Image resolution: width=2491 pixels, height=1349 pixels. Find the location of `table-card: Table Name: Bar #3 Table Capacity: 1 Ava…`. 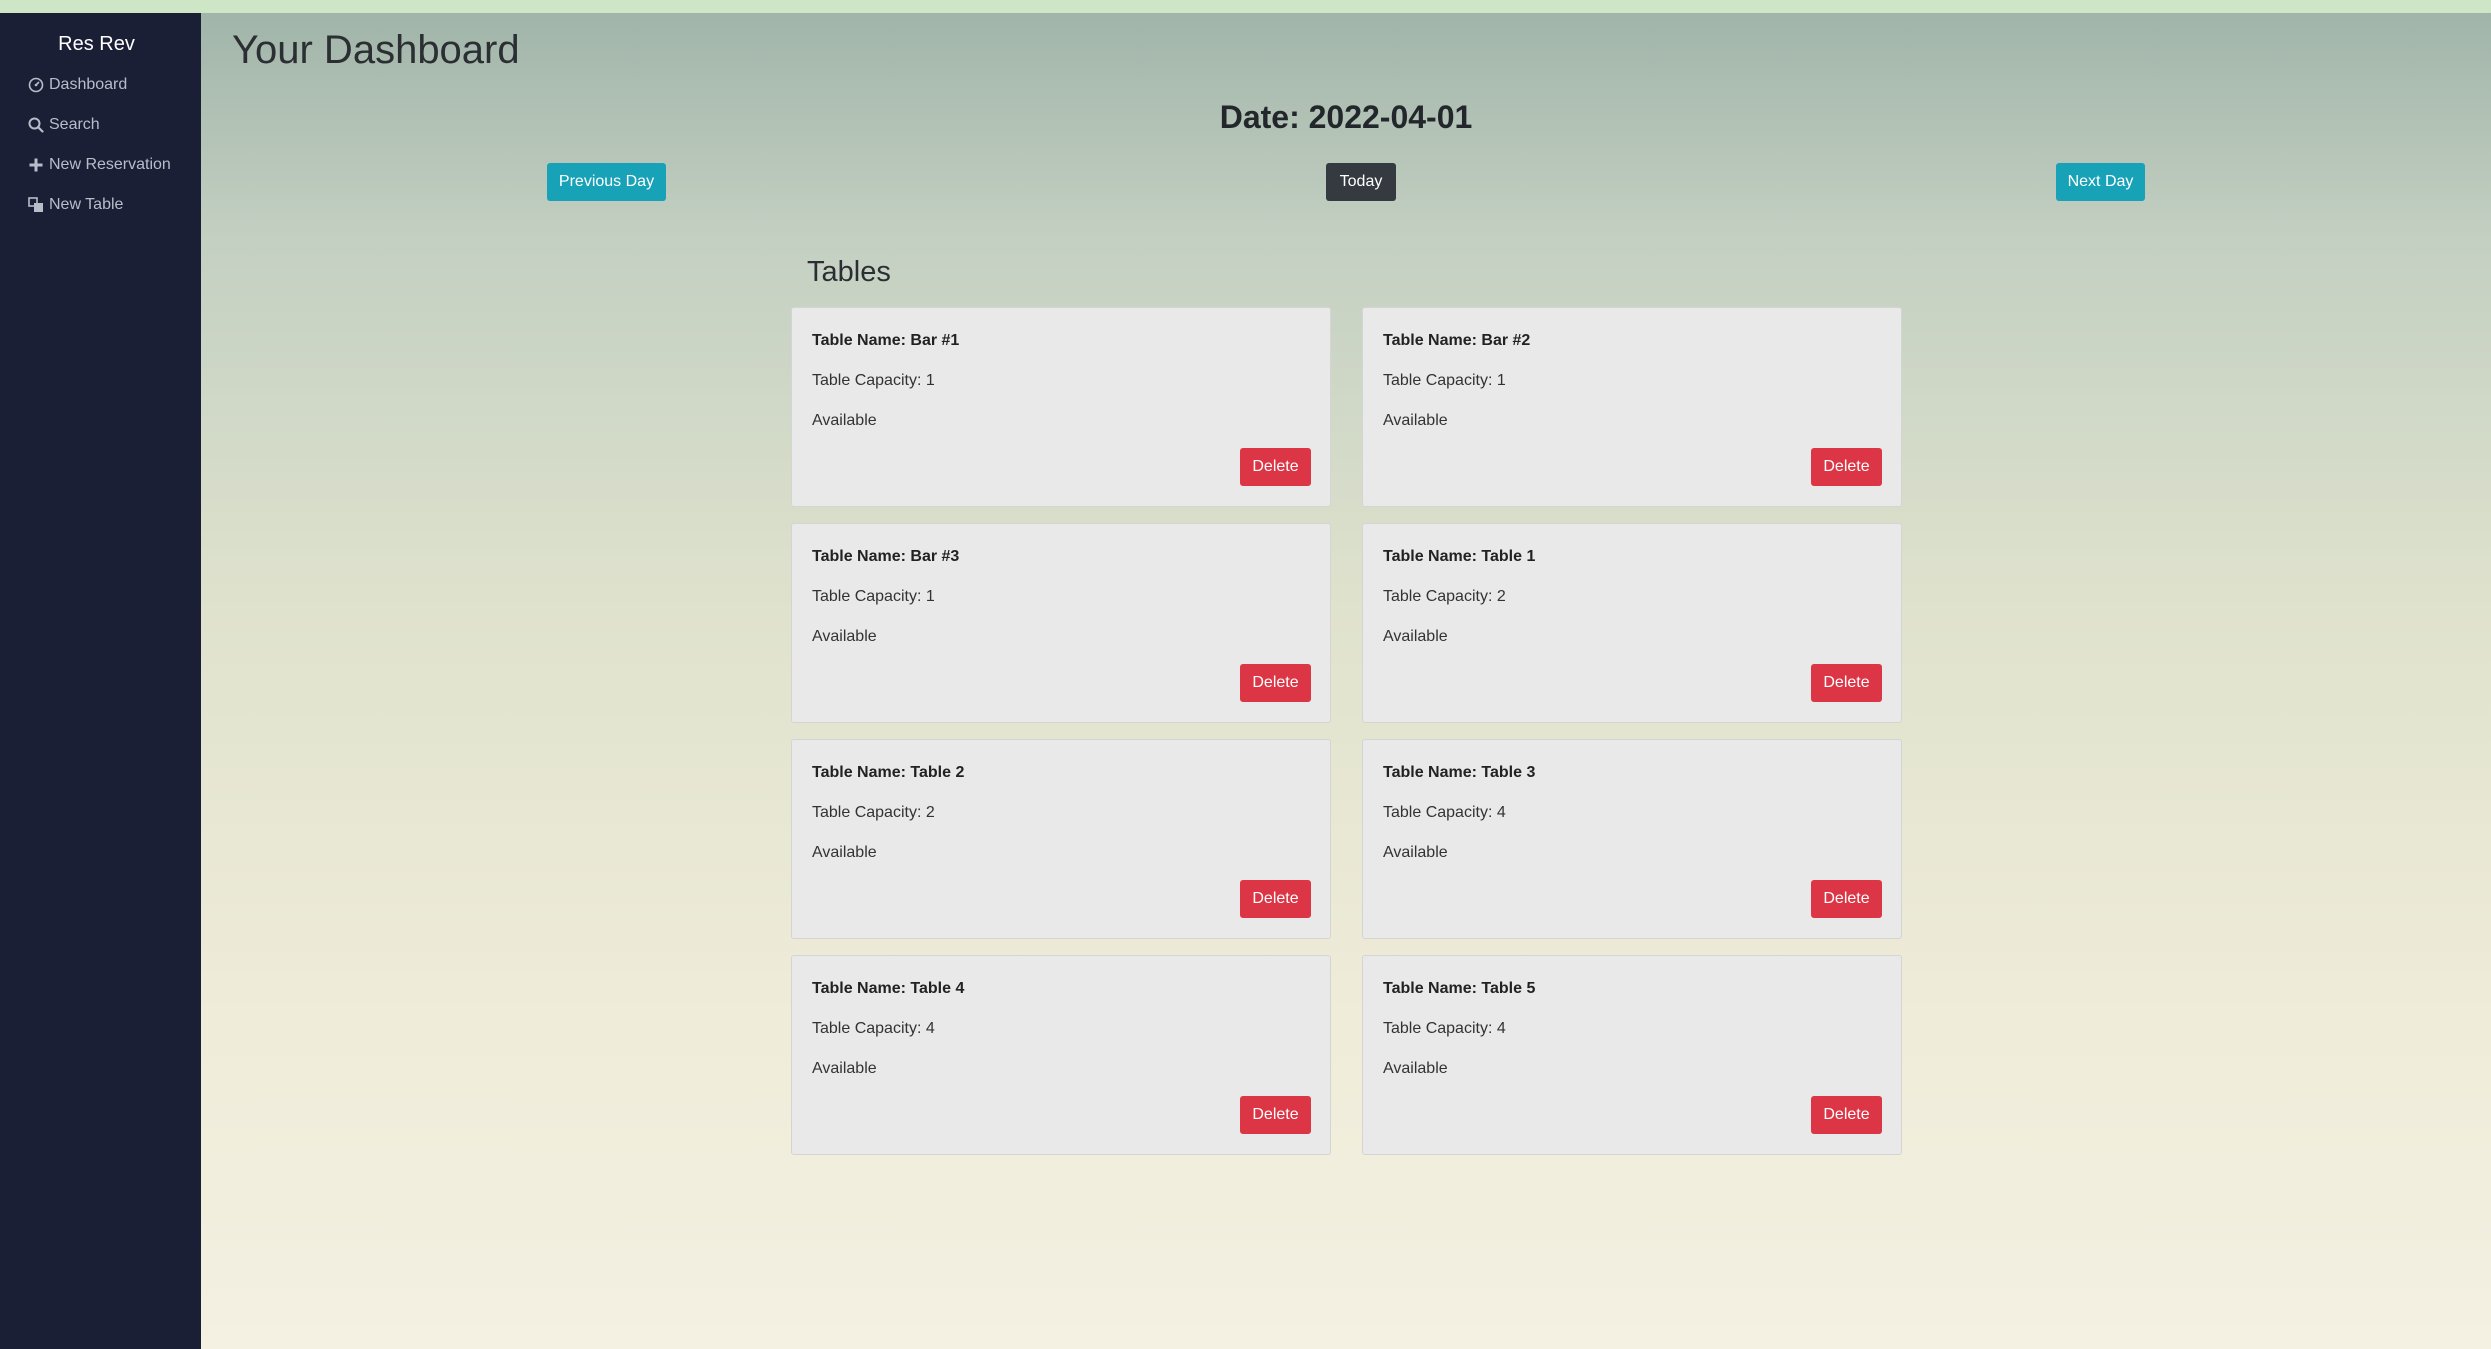

table-card: Table Name: Bar #3 Table Capacity: 1 Ava… is located at coordinates (1061, 623).